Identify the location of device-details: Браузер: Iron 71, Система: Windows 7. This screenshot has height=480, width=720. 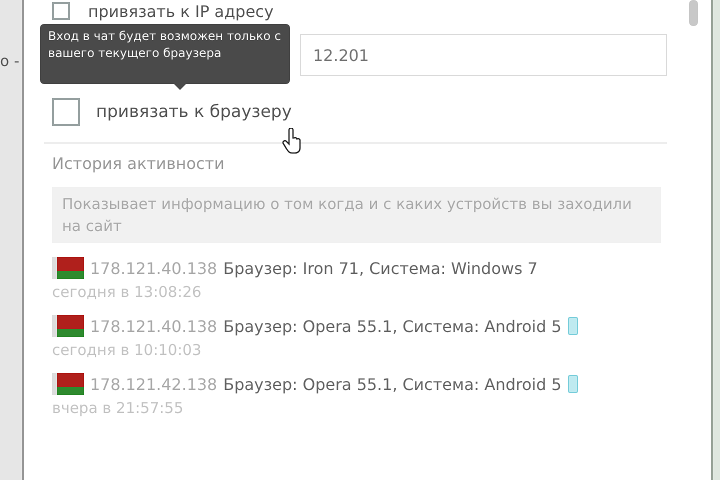
(380, 268).